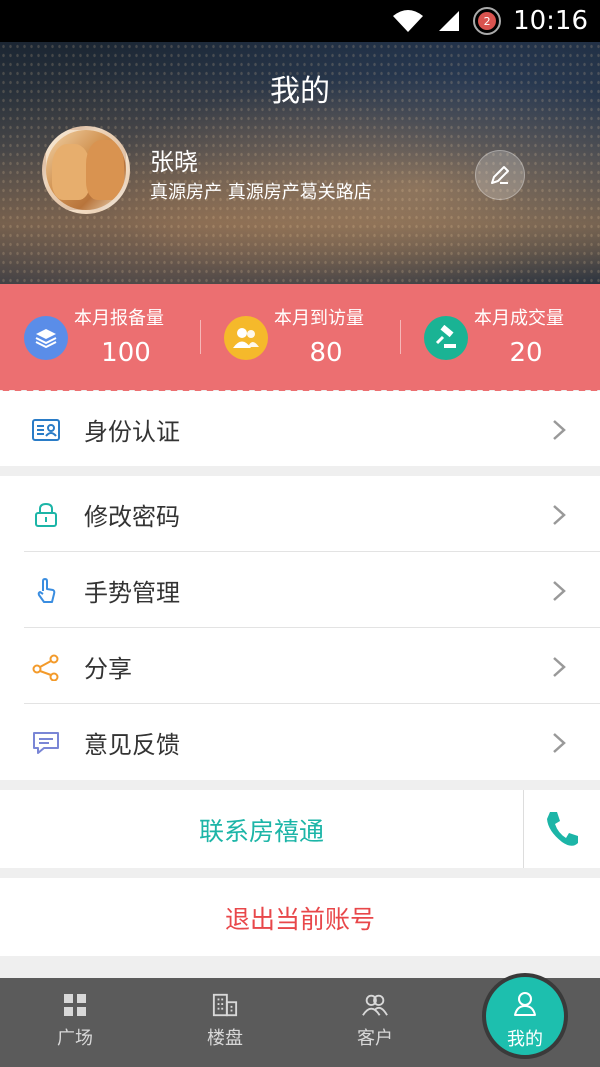 Image resolution: width=600 pixels, height=1067 pixels. What do you see at coordinates (300, 91) in the screenshot?
I see `page-title: 我的` at bounding box center [300, 91].